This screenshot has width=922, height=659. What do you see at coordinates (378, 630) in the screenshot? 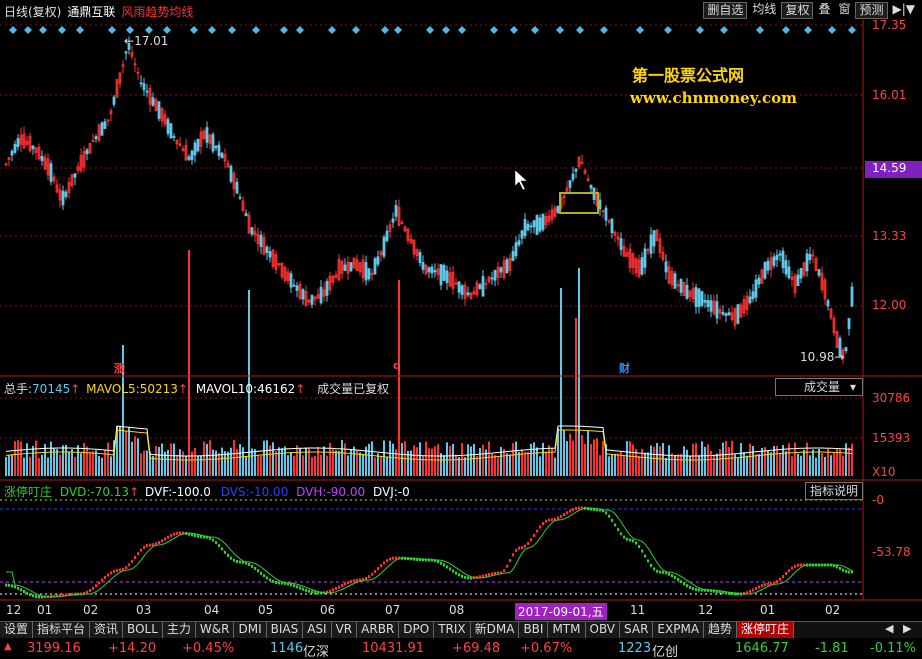
I see `tab-item: ARBR` at bounding box center [378, 630].